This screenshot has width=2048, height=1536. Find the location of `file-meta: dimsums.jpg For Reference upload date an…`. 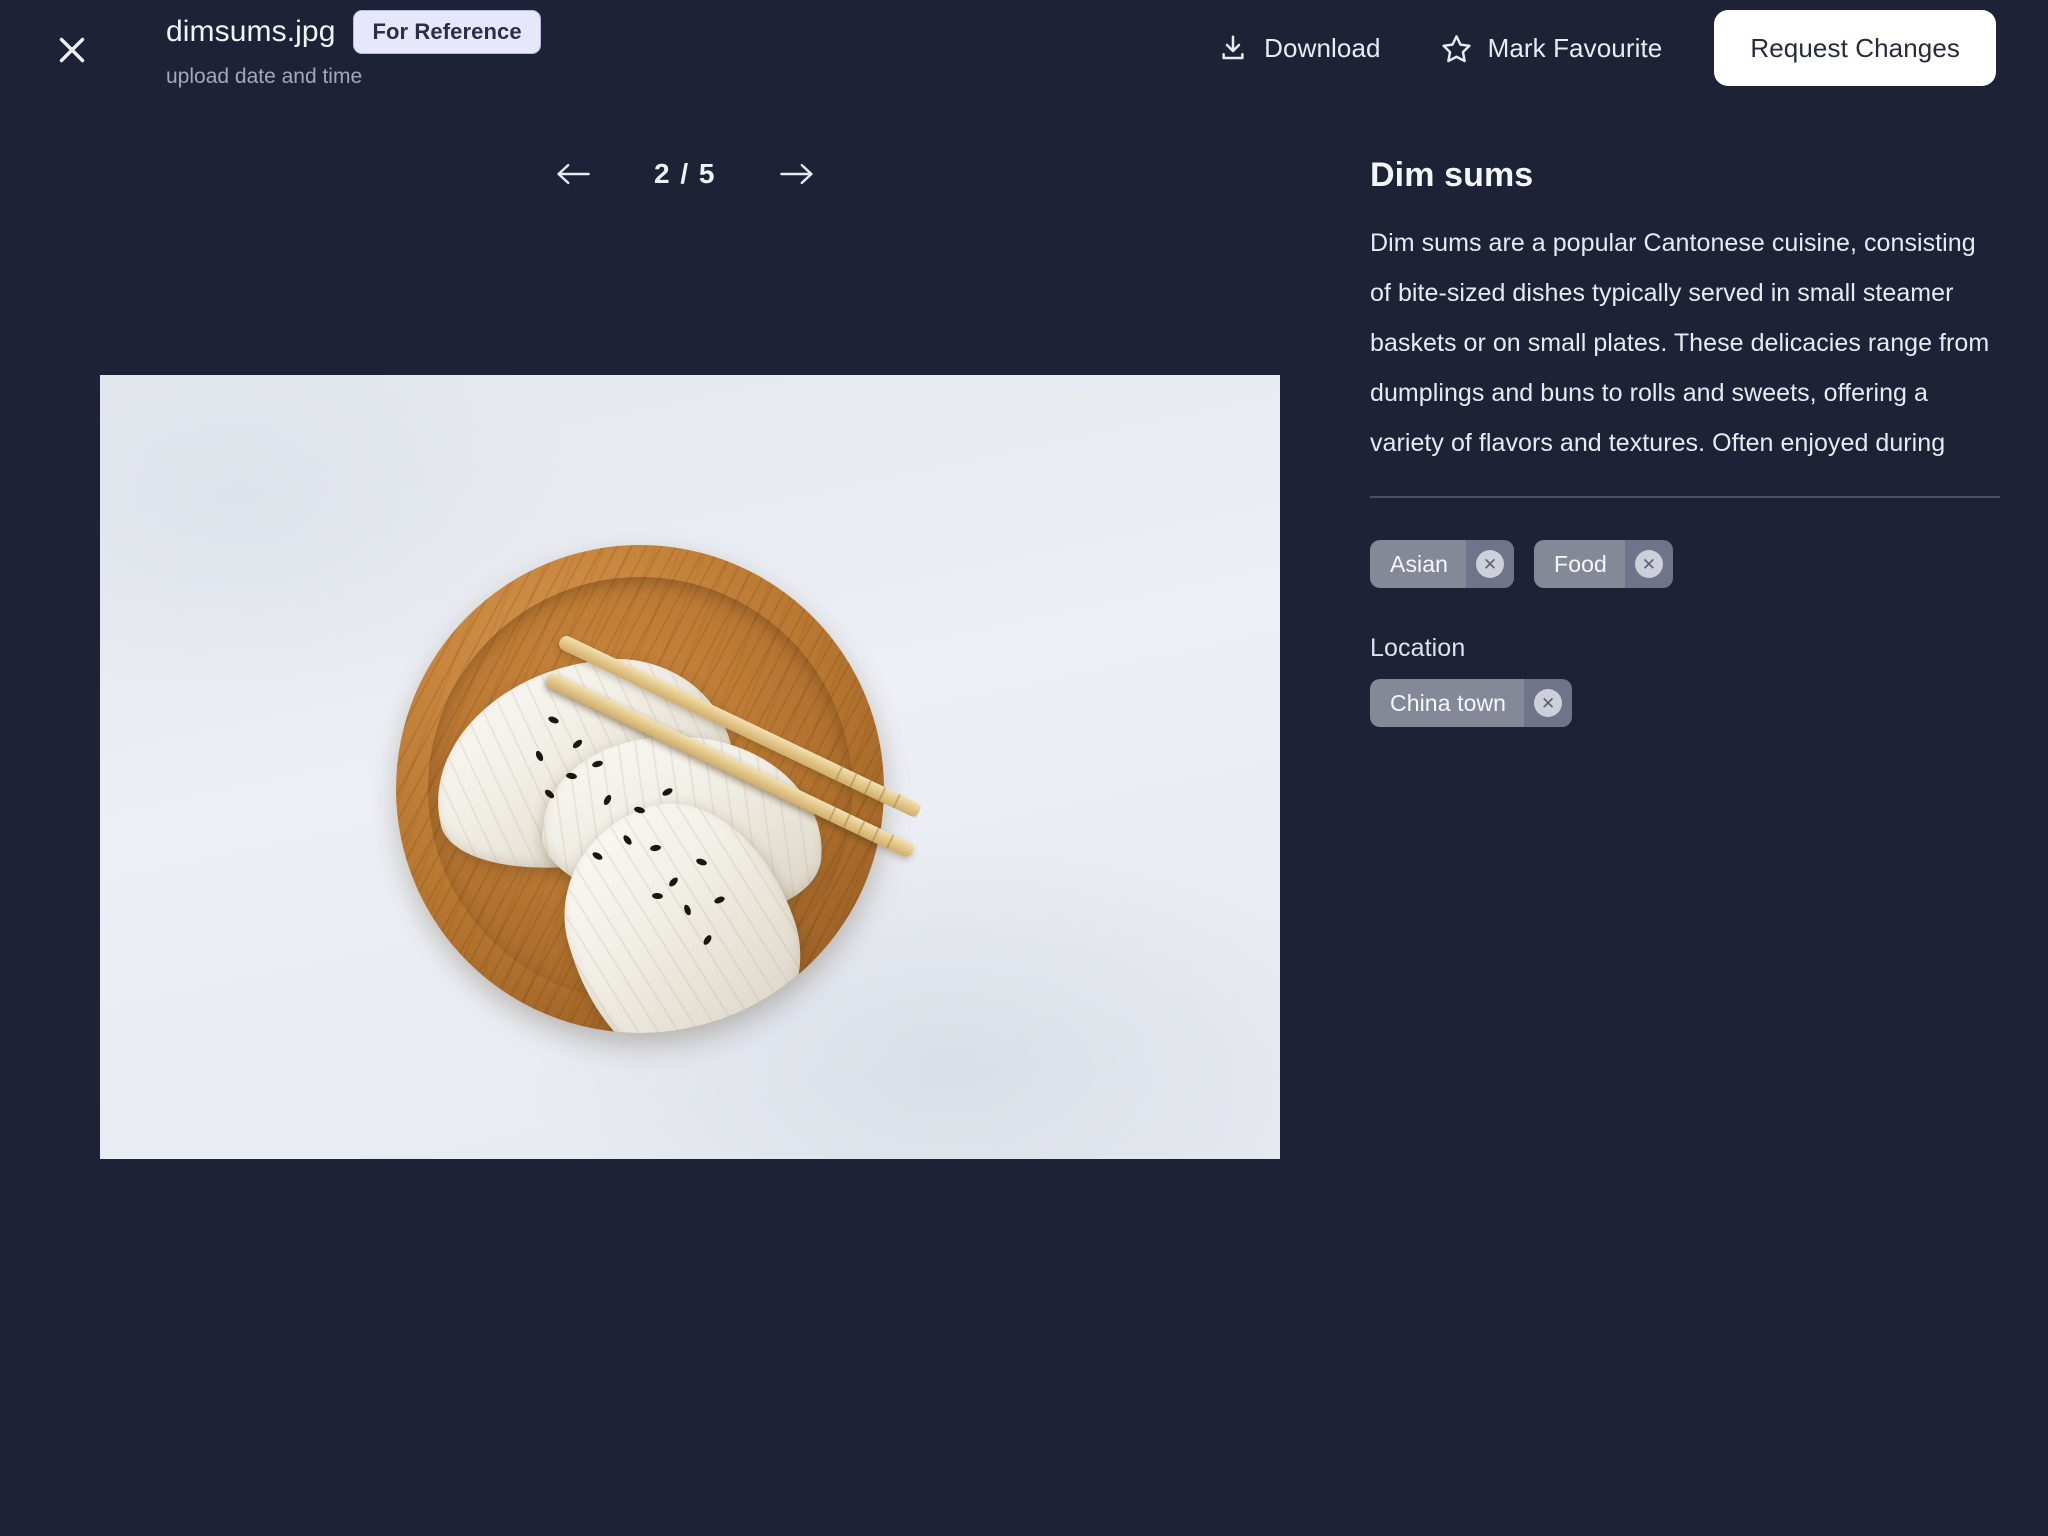

file-meta: dimsums.jpg For Reference upload date an… is located at coordinates (353, 50).